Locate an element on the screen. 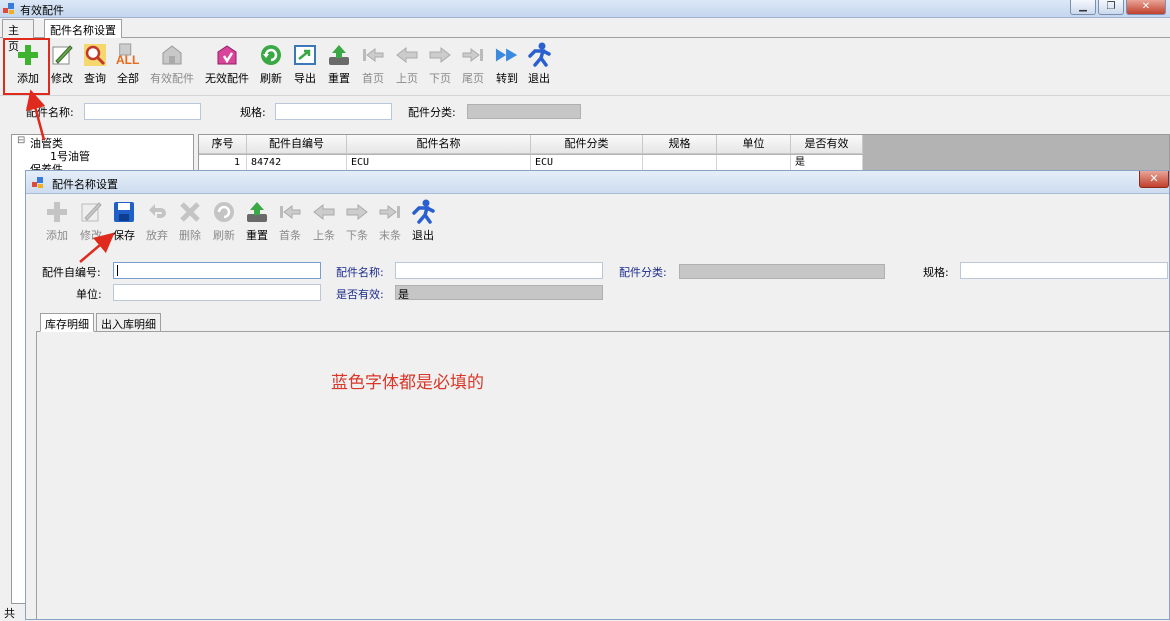 The height and width of the screenshot is (621, 1170). annotation-arrows is located at coordinates (70, 176).